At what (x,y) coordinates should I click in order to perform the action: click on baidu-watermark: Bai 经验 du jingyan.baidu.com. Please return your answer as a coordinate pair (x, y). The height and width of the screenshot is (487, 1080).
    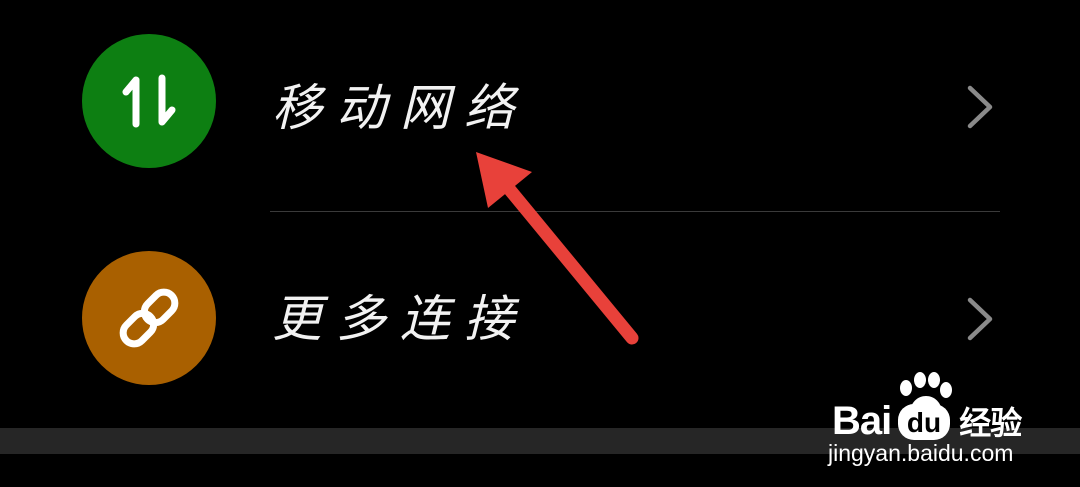
    Looking at the image, I should click on (946, 422).